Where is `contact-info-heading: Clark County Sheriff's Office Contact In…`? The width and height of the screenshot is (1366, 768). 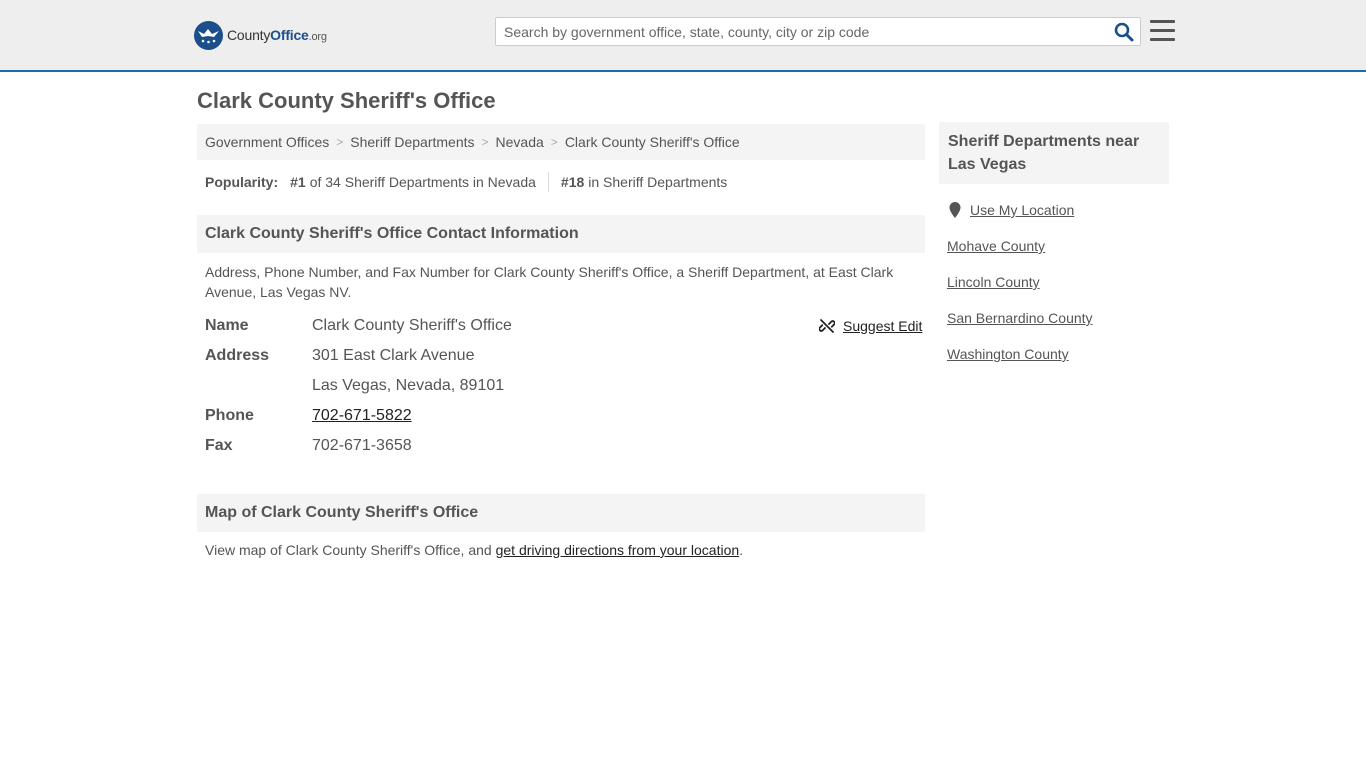 contact-info-heading: Clark County Sheriff's Office Contact In… is located at coordinates (561, 234).